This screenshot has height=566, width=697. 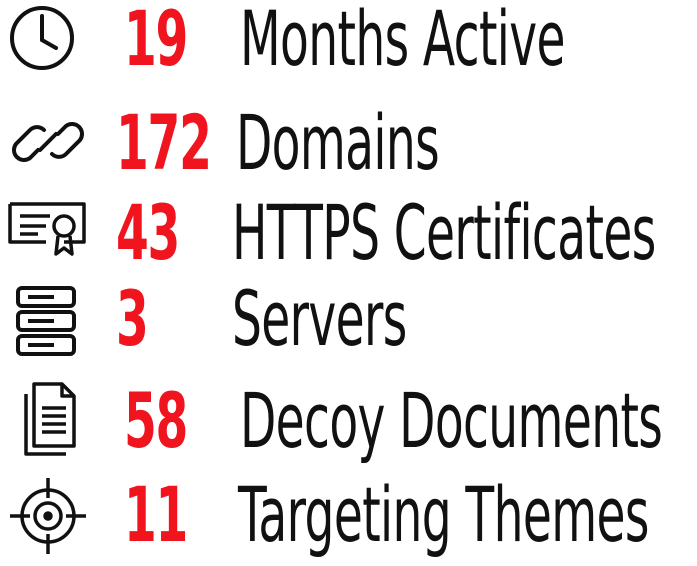 I want to click on stat-label: Months Active, so click(x=403, y=41).